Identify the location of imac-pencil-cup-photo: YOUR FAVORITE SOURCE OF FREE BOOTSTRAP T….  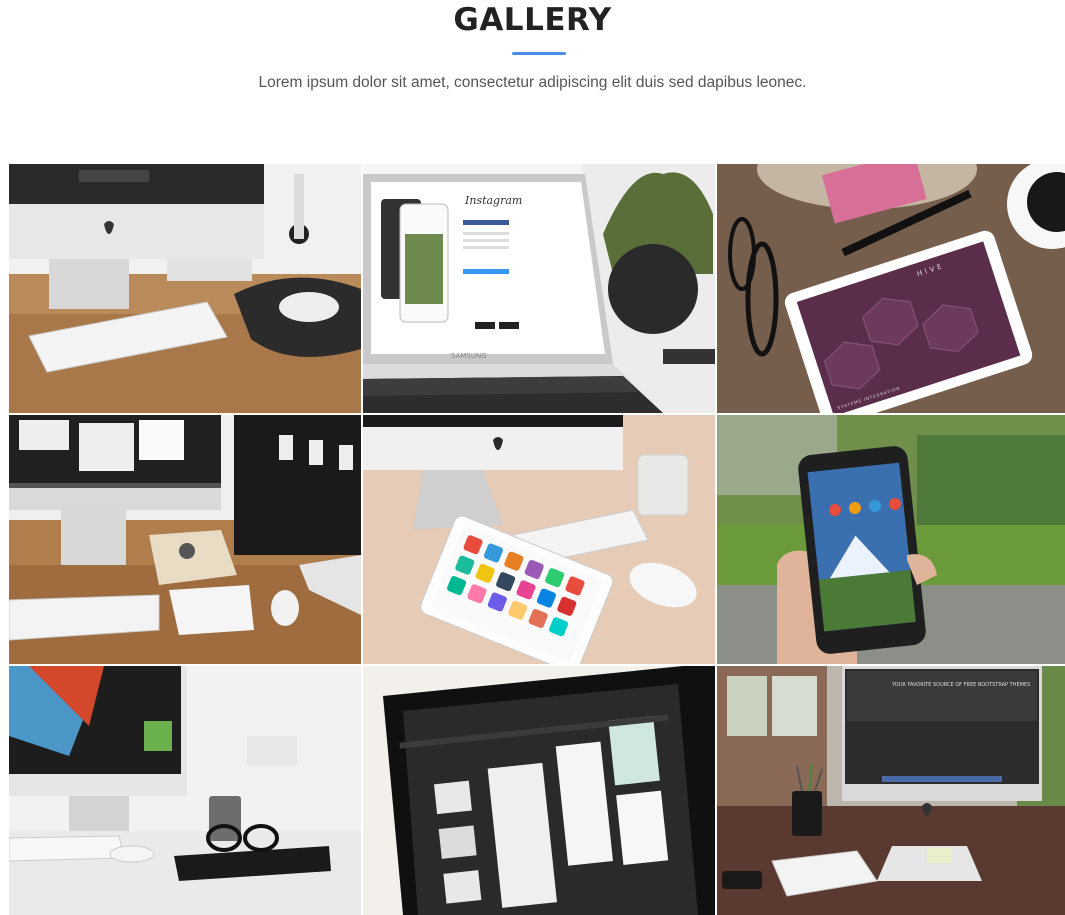
(891, 790).